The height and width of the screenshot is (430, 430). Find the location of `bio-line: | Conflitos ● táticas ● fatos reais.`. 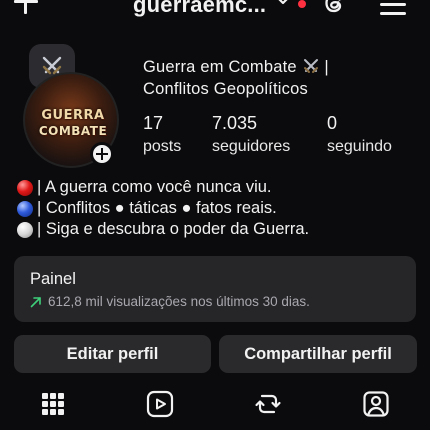

bio-line: | Conflitos ● táticas ● fatos reais. is located at coordinates (217, 208).